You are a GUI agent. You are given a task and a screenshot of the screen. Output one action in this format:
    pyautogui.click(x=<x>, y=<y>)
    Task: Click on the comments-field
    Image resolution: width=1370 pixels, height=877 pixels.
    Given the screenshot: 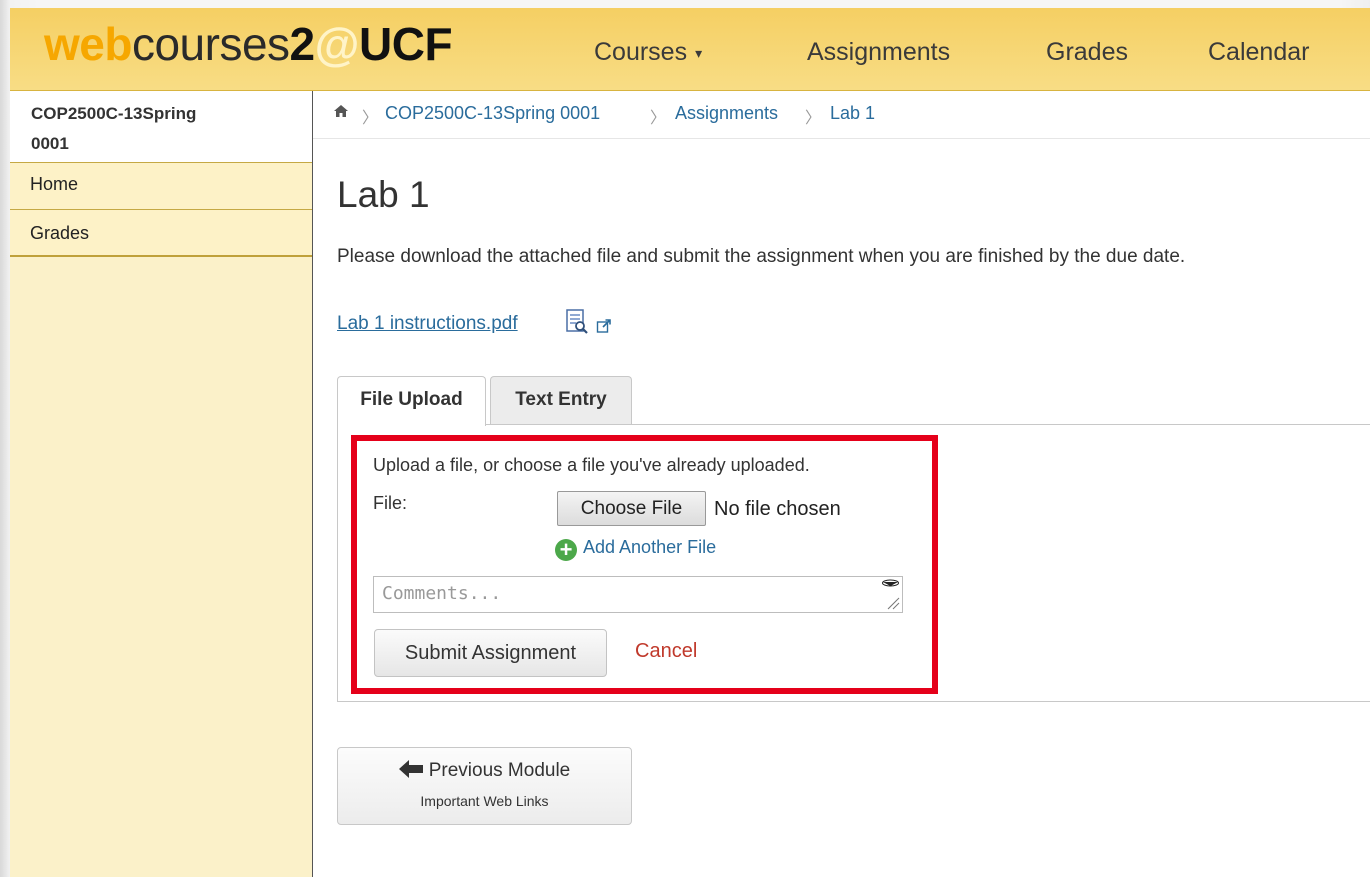 What is the action you would take?
    pyautogui.click(x=638, y=594)
    